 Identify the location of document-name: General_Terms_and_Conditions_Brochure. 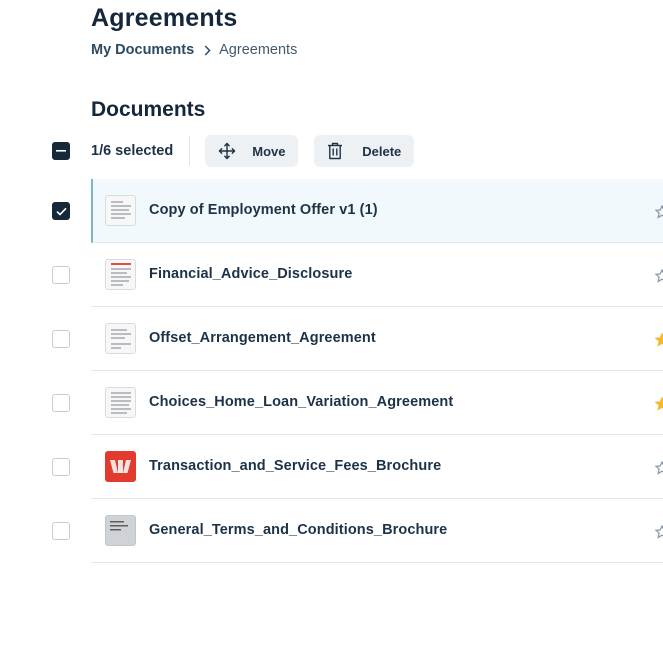
(298, 530).